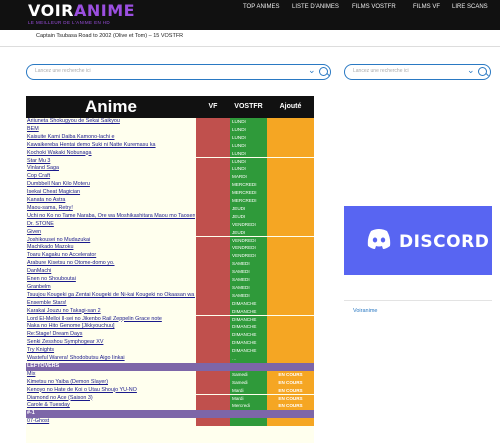 This screenshot has height=443, width=500. I want to click on anime-title-link: Toaru Kagaku no Accelerator, so click(111, 256).